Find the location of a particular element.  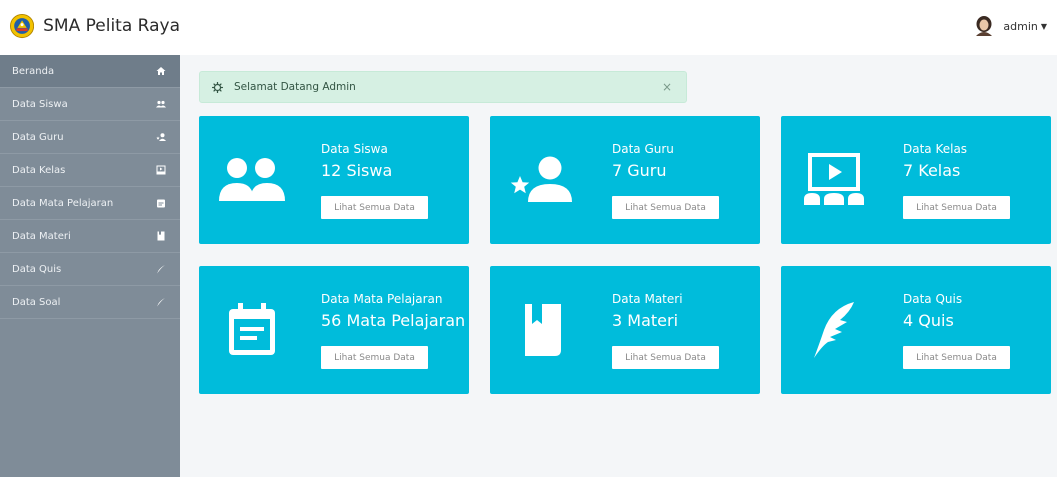

card-data-quis: Data Quis 4 Quis Lihat Semua Data is located at coordinates (916, 330).